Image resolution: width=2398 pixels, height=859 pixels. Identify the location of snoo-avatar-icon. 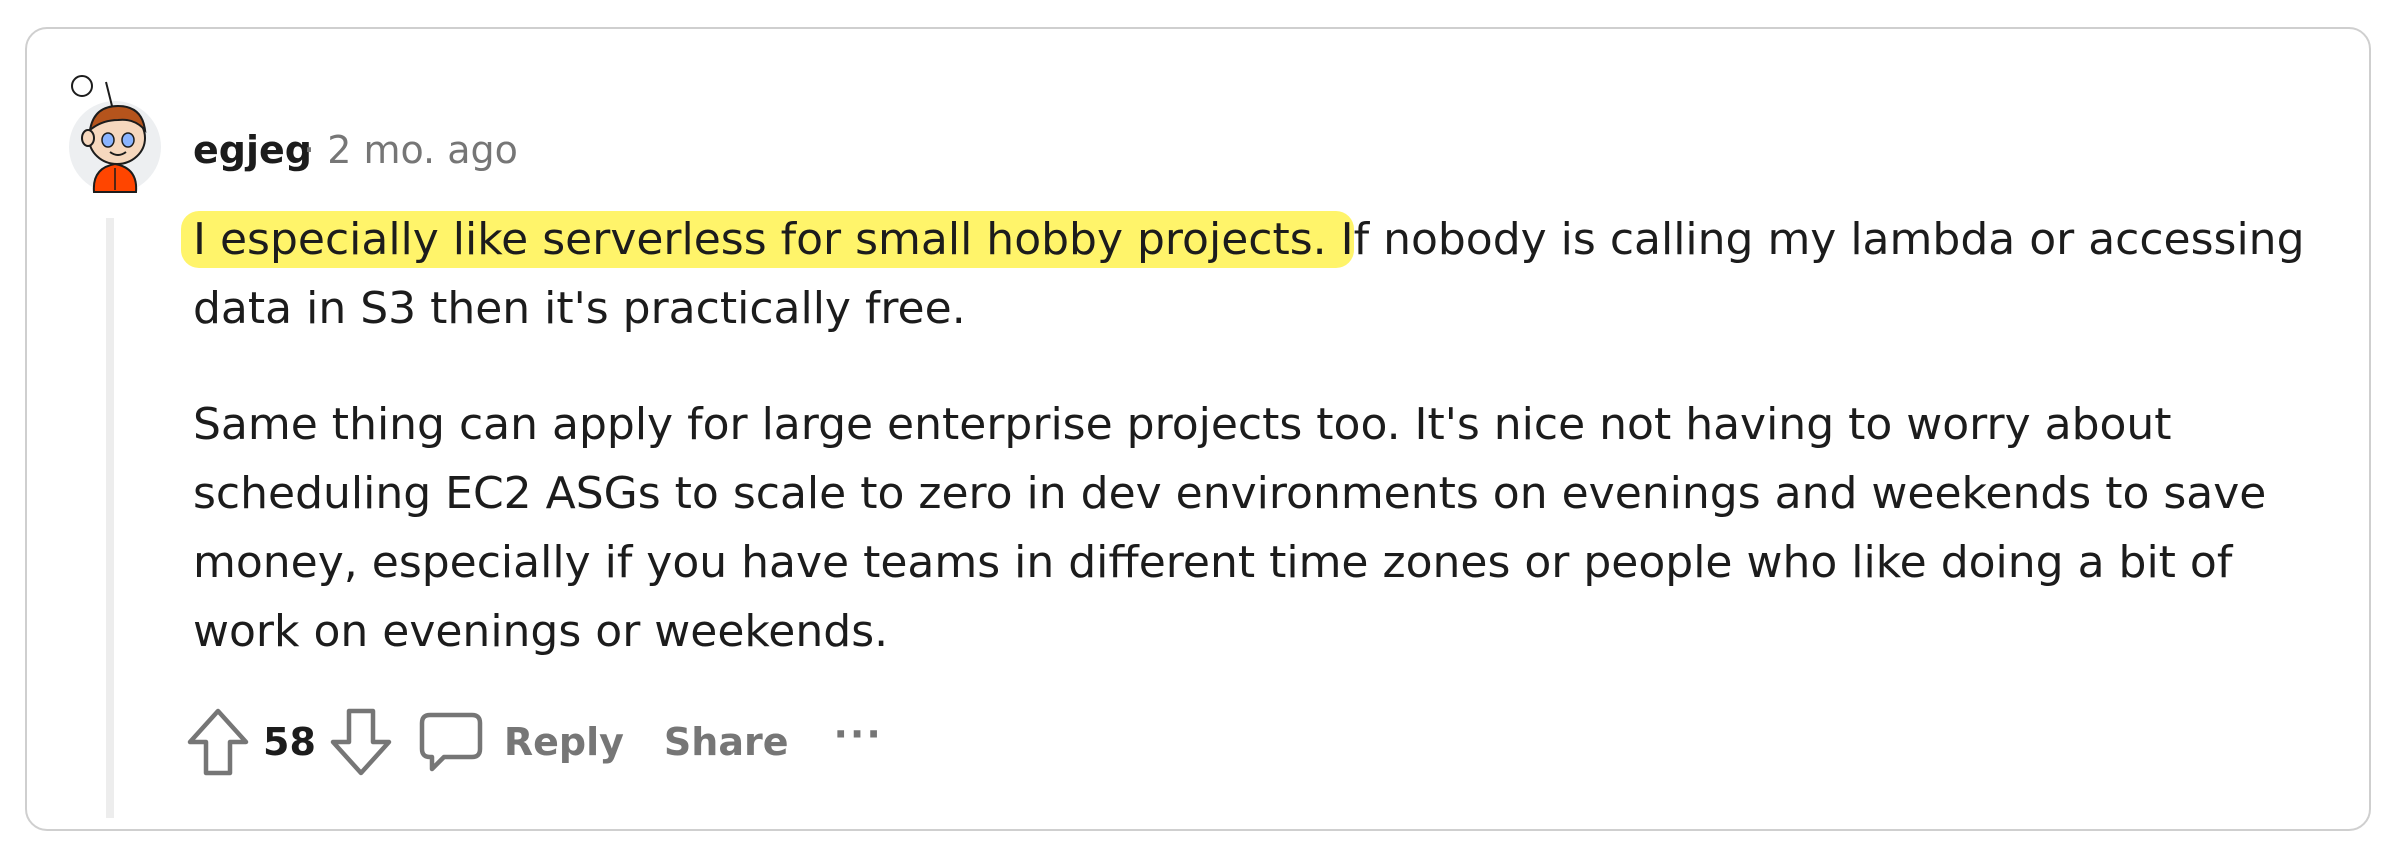
(115, 134).